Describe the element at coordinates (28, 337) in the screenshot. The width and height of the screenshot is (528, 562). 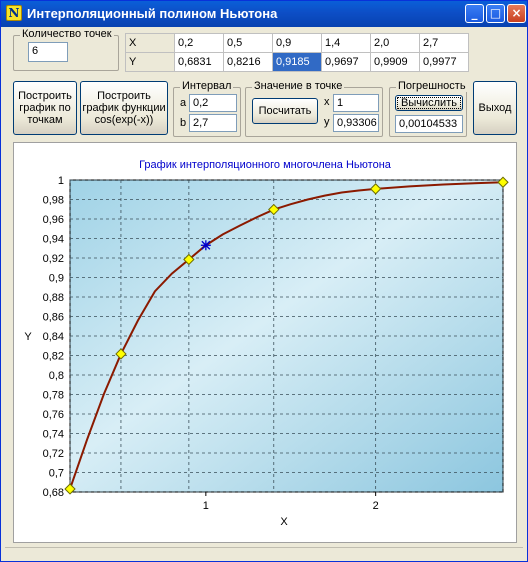
I see `y-axis-label: Y` at that location.